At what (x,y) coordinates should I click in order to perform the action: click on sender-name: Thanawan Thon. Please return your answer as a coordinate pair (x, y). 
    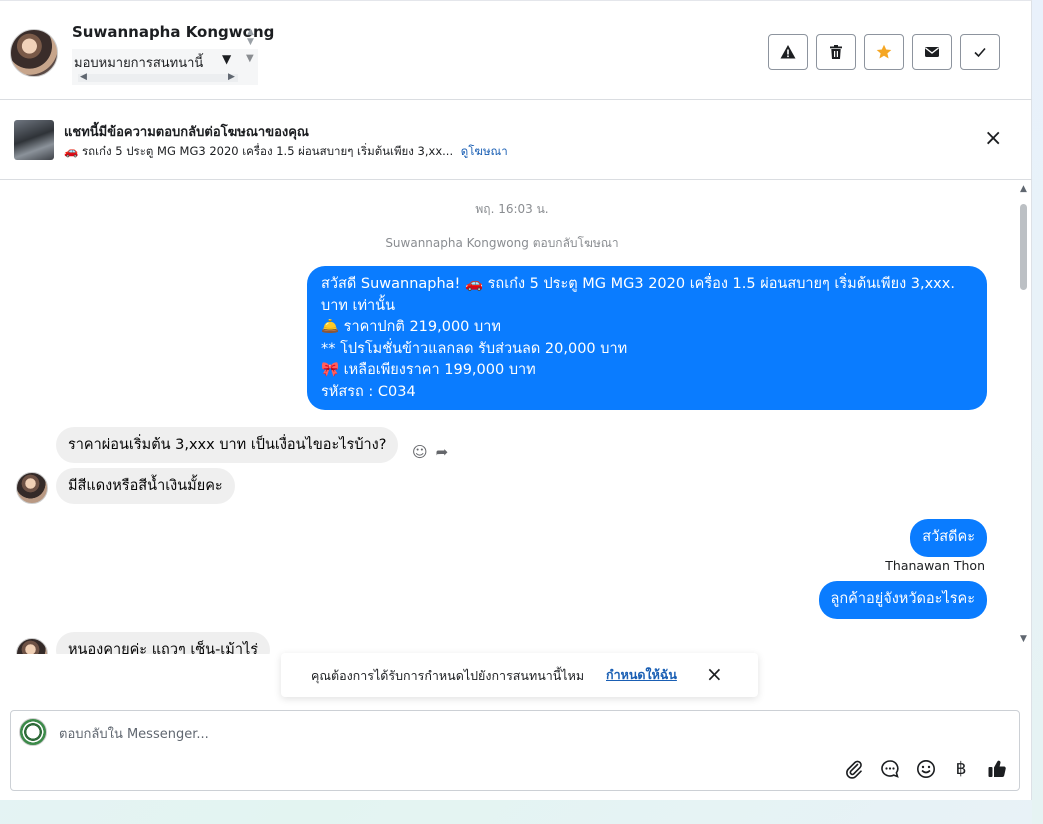
    Looking at the image, I should click on (935, 565).